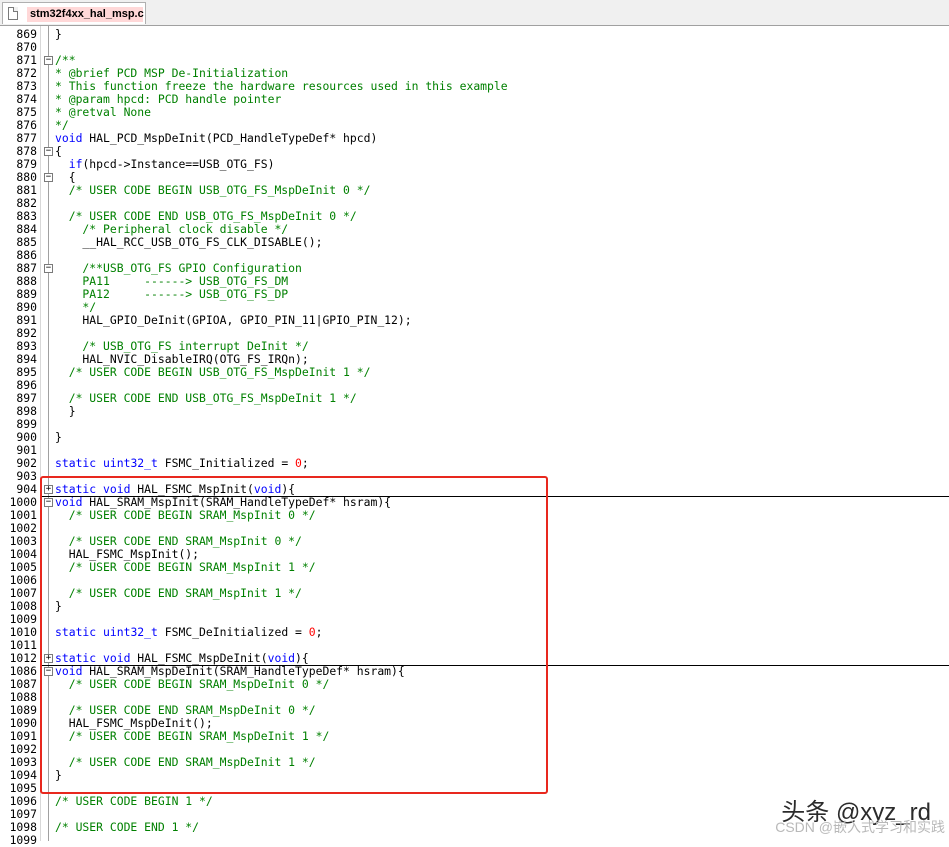 The image size is (949, 847). I want to click on code-line: 898 }, so click(474, 411).